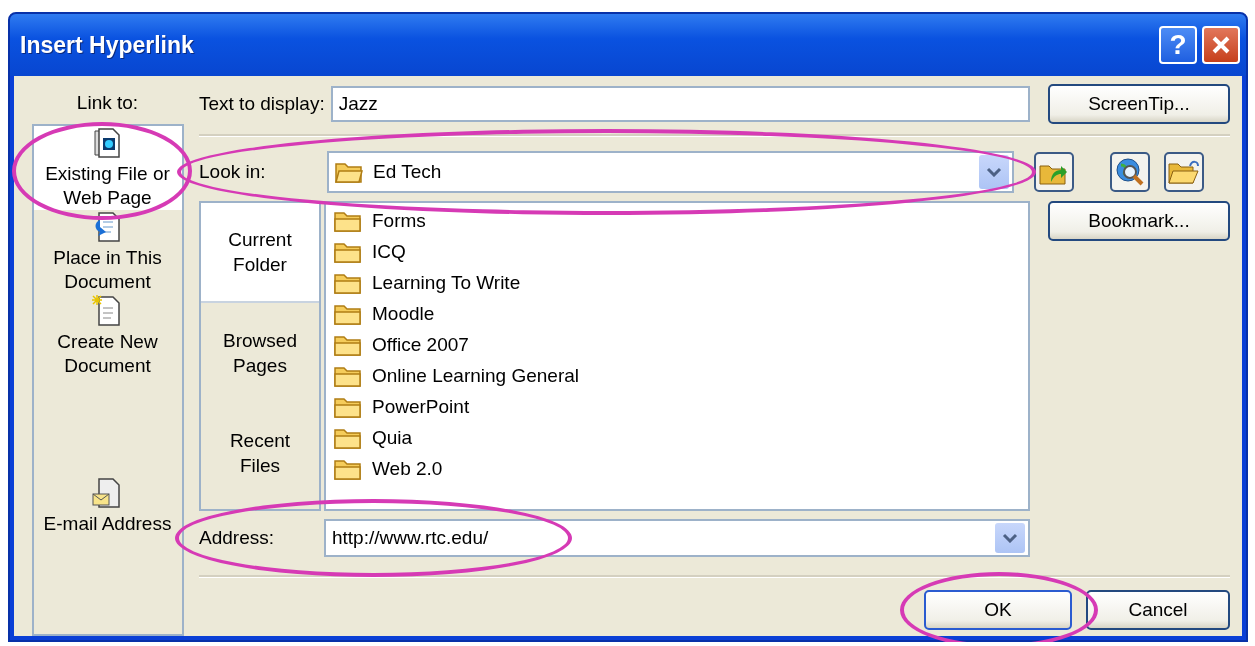 The height and width of the screenshot is (646, 1255). I want to click on folder-item: PowerPoint, so click(421, 406).